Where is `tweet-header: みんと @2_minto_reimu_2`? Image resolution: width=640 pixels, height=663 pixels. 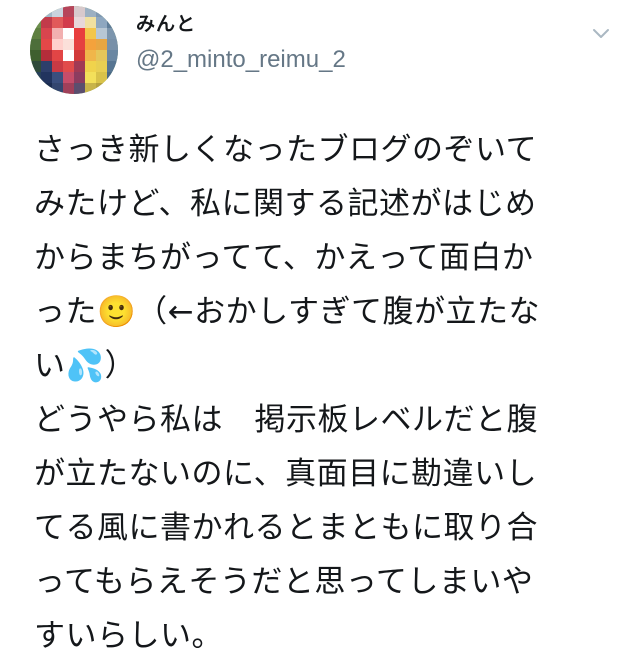 tweet-header: みんと @2_minto_reimu_2 is located at coordinates (356, 43).